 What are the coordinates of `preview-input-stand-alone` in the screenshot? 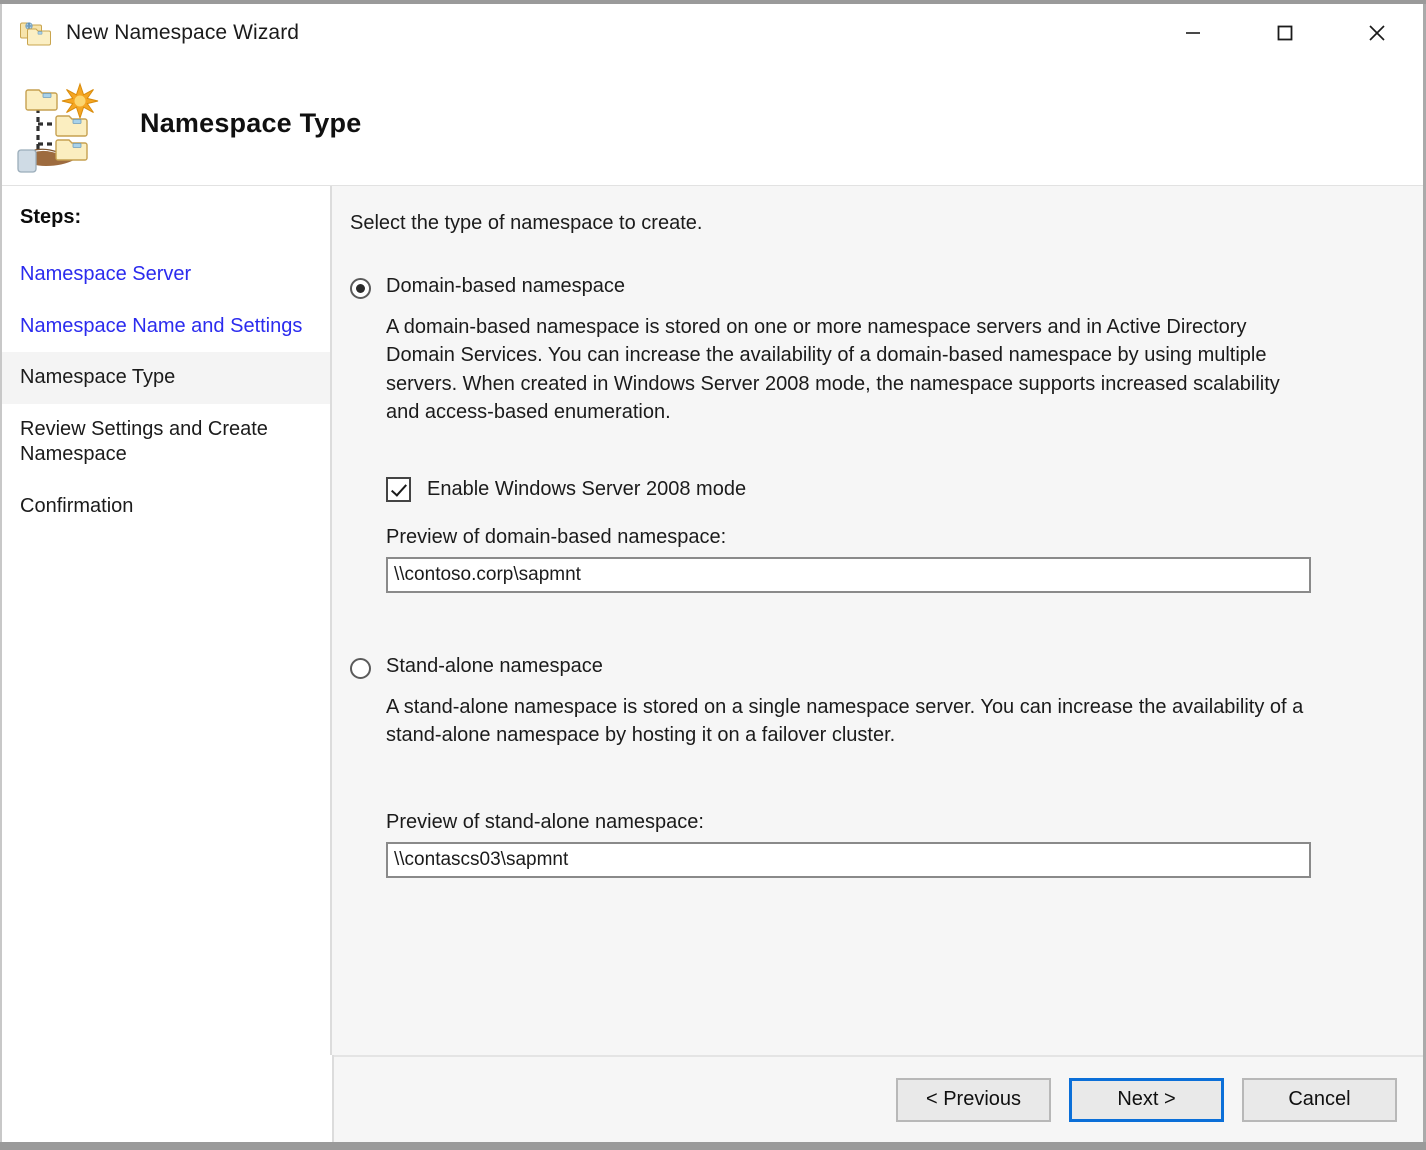 It's located at (848, 860).